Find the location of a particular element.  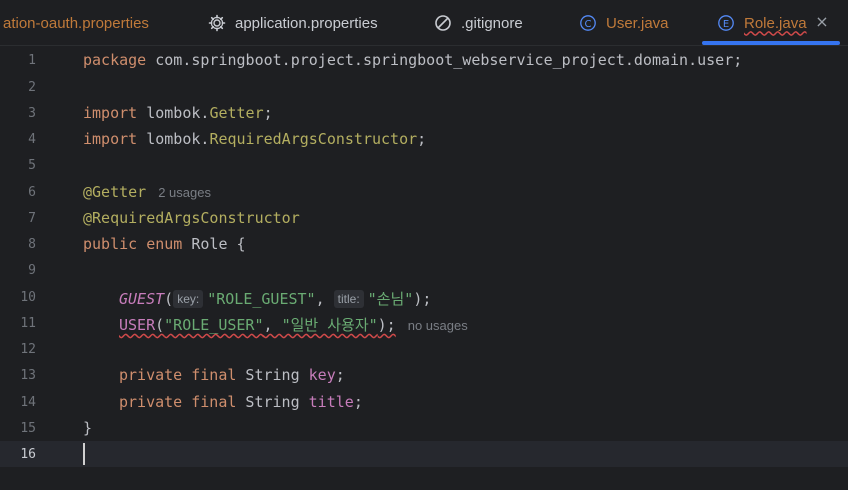

tab-gitignore: .gitignore is located at coordinates (478, 23).